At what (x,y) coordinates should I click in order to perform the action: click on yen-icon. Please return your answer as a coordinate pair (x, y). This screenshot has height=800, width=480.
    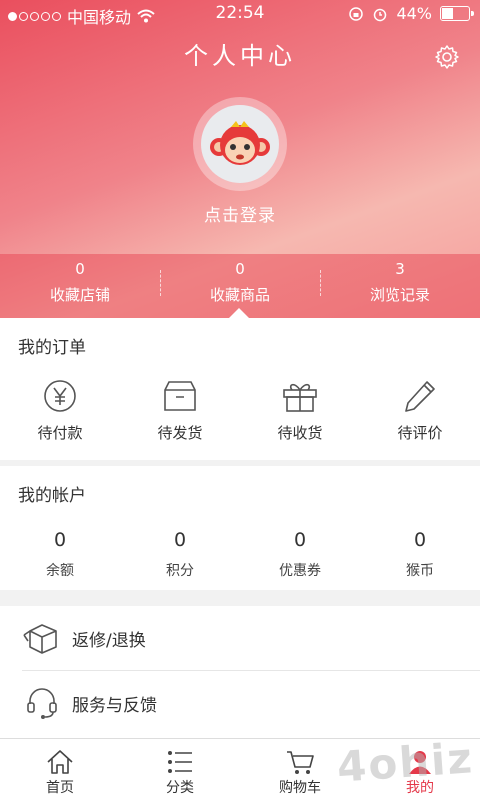
    Looking at the image, I should click on (60, 396).